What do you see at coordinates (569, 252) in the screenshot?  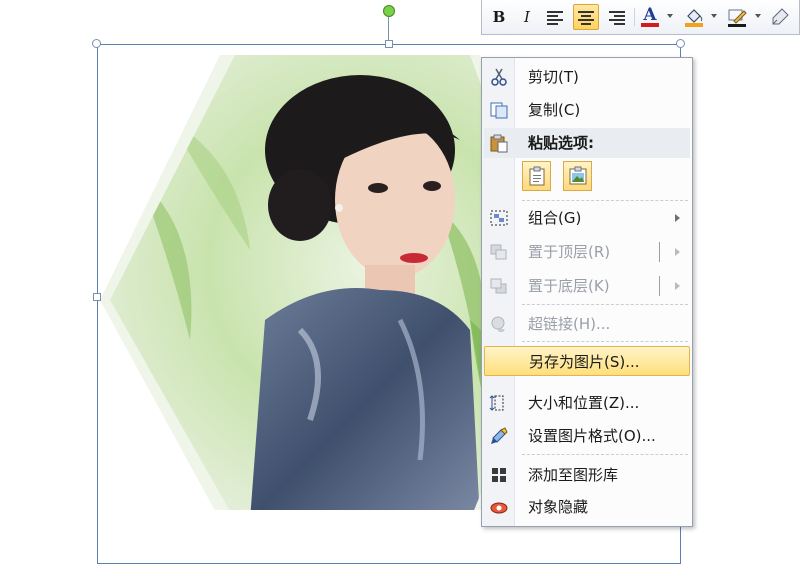 I see `menu-label-bring-to-front: 置于顶层(R)` at bounding box center [569, 252].